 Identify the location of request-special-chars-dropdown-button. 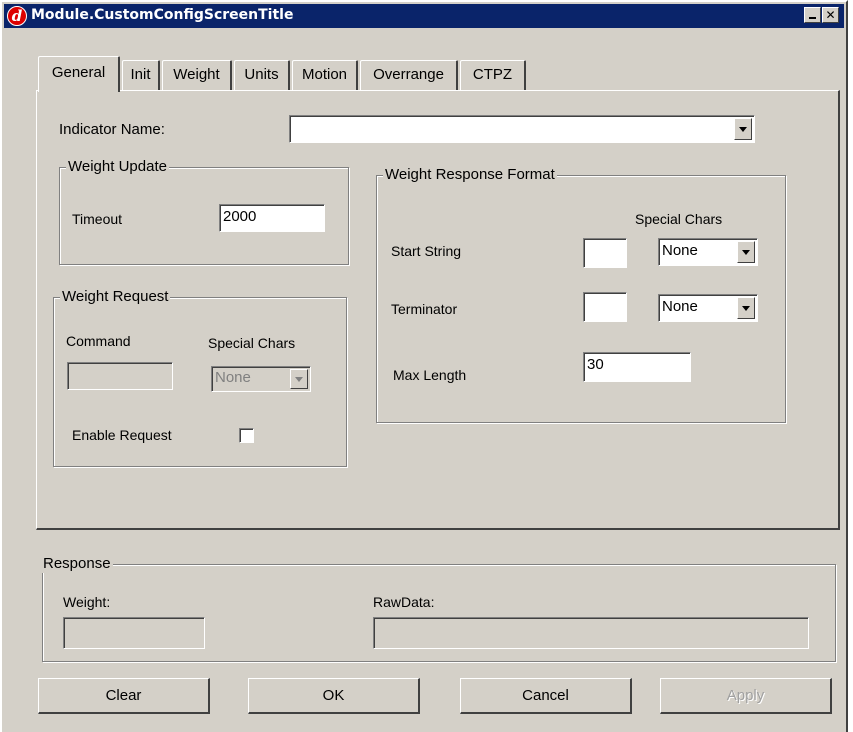
(299, 379).